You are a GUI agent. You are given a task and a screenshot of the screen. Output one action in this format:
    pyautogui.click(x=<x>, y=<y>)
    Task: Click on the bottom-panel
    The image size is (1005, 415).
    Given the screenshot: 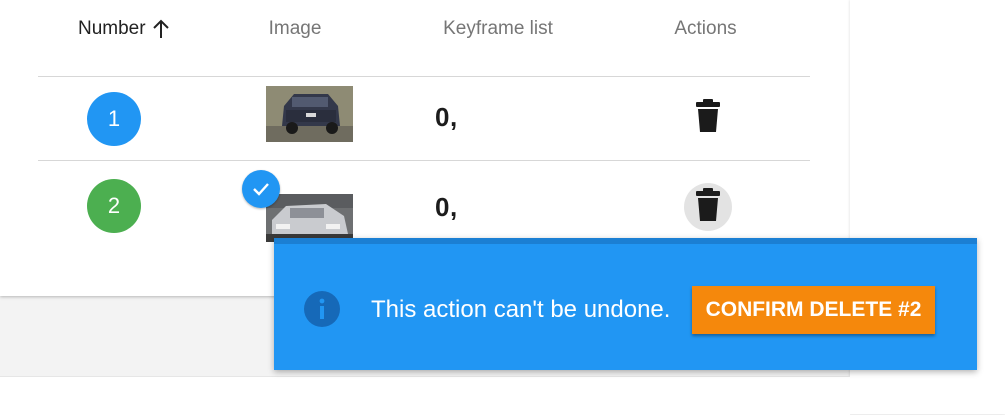 What is the action you would take?
    pyautogui.click(x=425, y=395)
    